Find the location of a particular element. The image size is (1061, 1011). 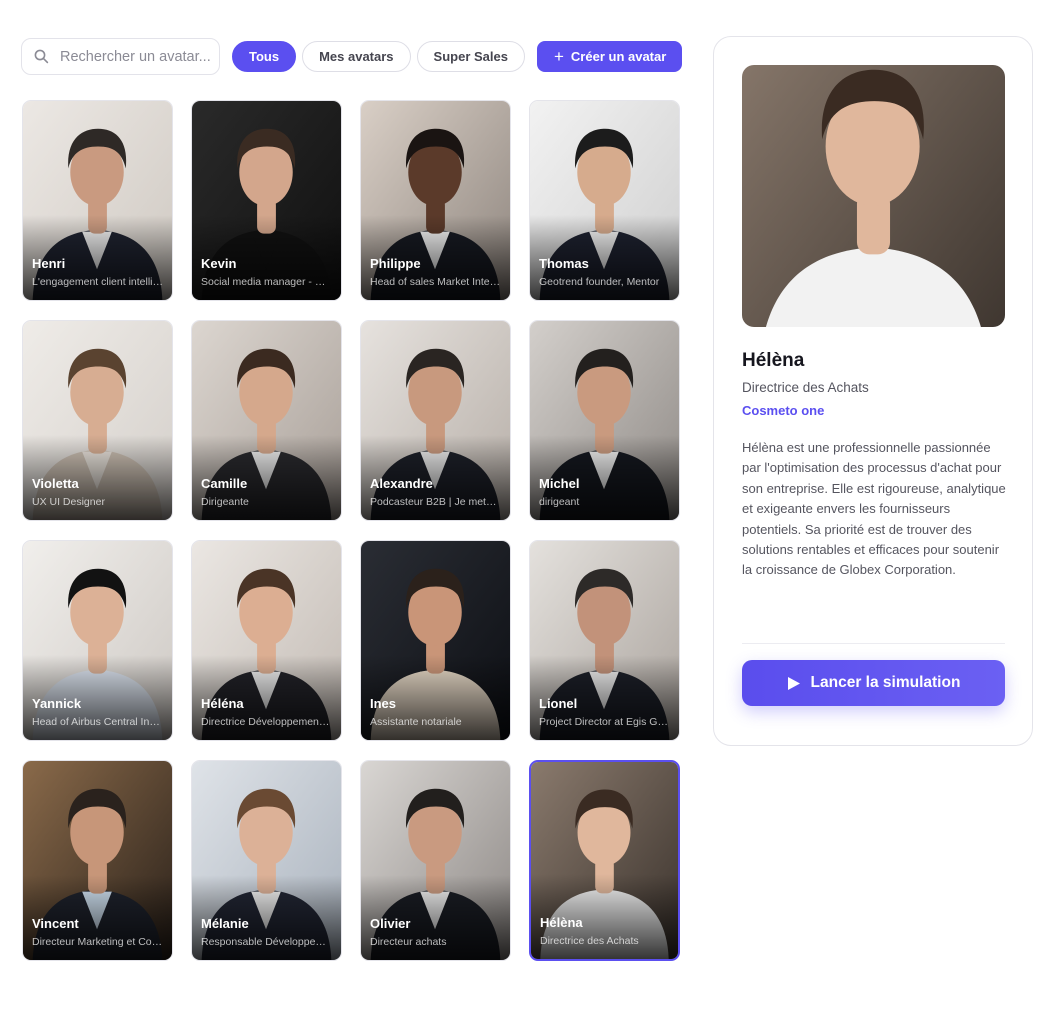

avatar-name: Violetta is located at coordinates (55, 483).